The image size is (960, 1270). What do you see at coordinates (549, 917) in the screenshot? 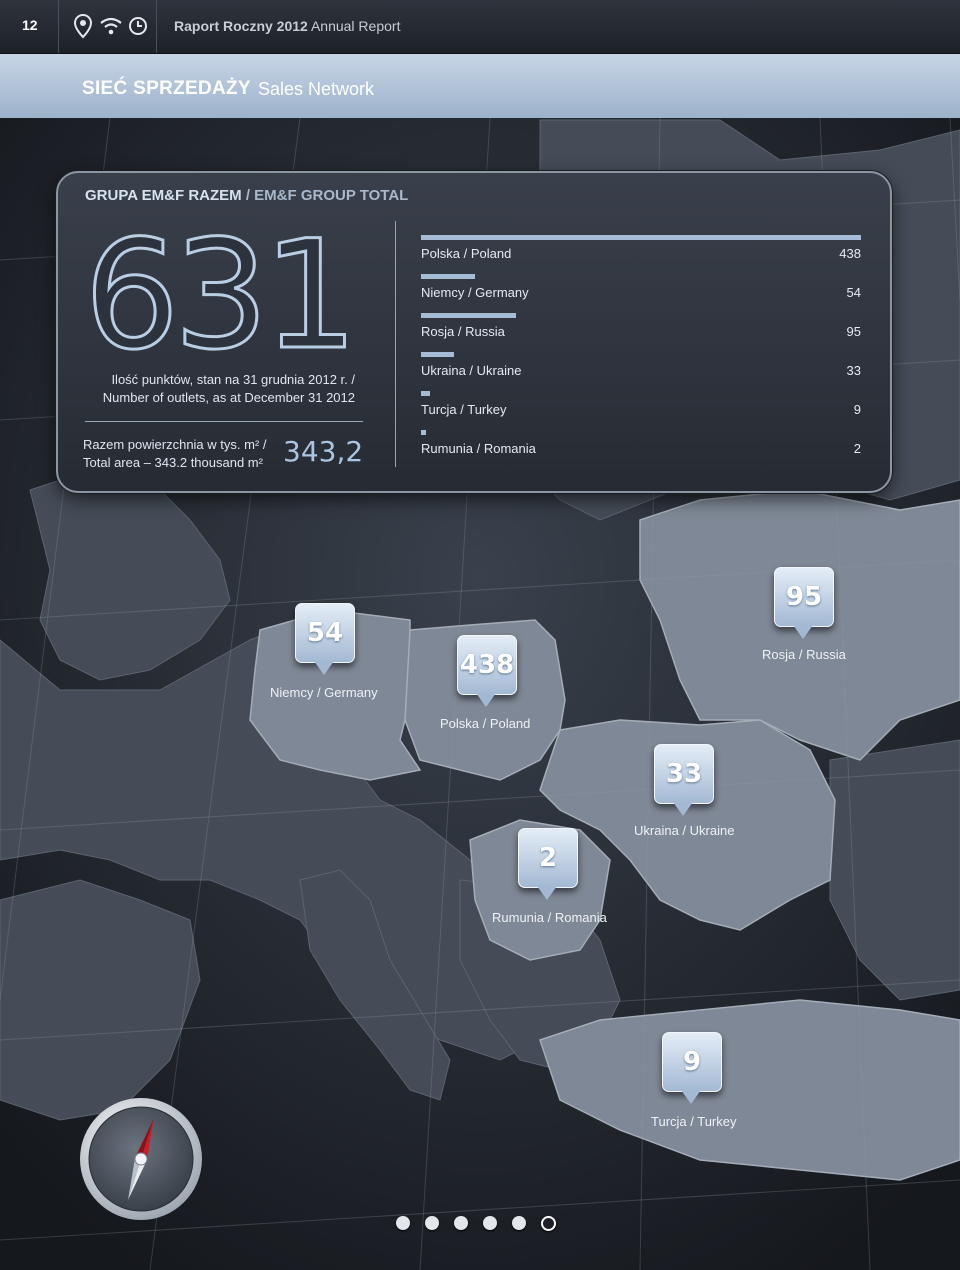
I see `pin-label-romania: Rumunia / Romania` at bounding box center [549, 917].